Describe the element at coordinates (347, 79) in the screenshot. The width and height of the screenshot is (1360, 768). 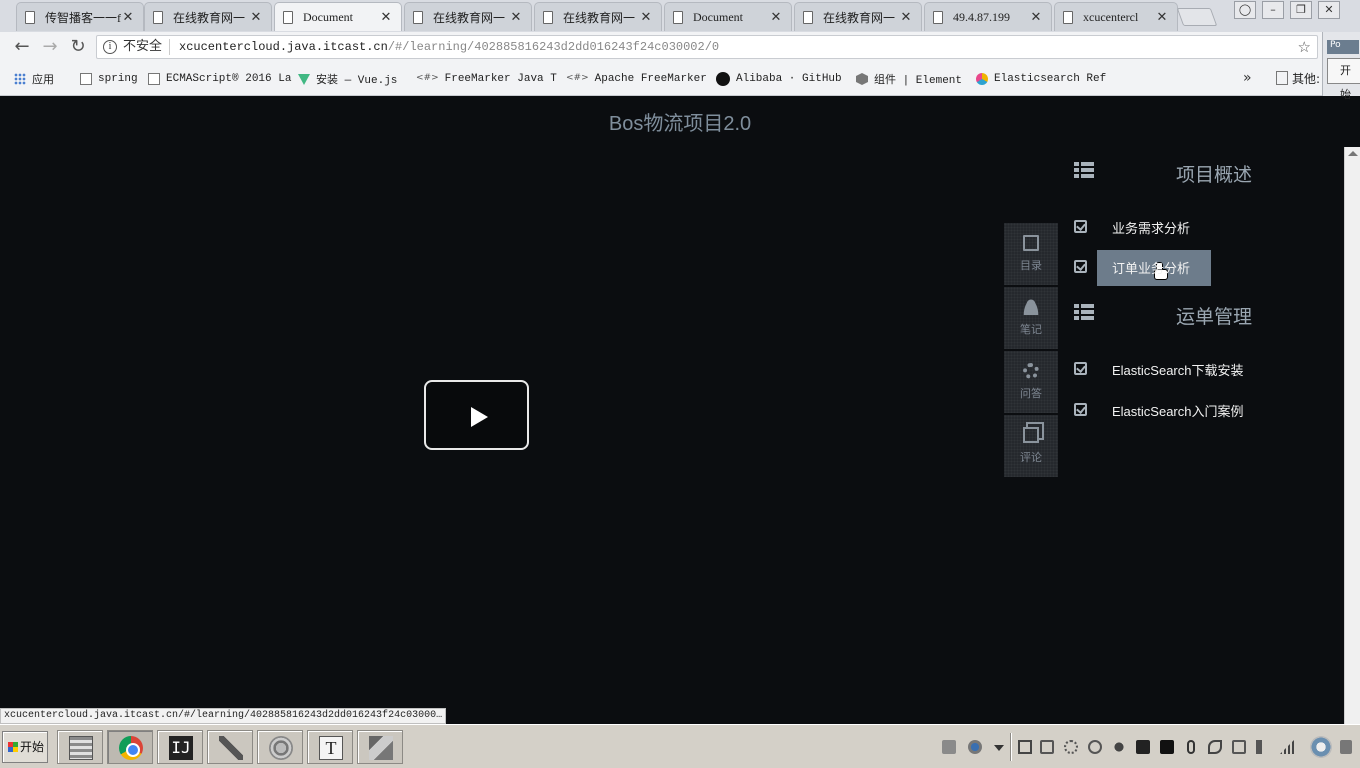
I see `bookmark-vue: 安装 — Vue.js` at that location.